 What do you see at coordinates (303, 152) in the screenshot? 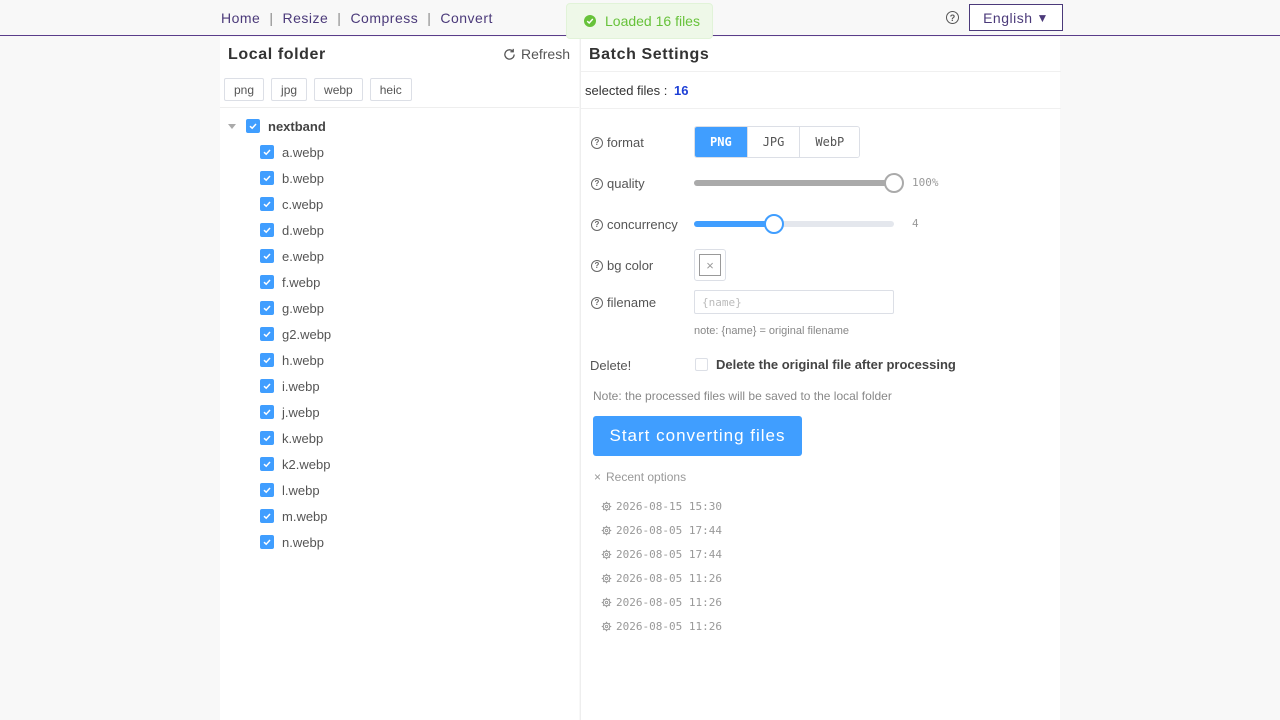
I see `file-name: a.webp` at bounding box center [303, 152].